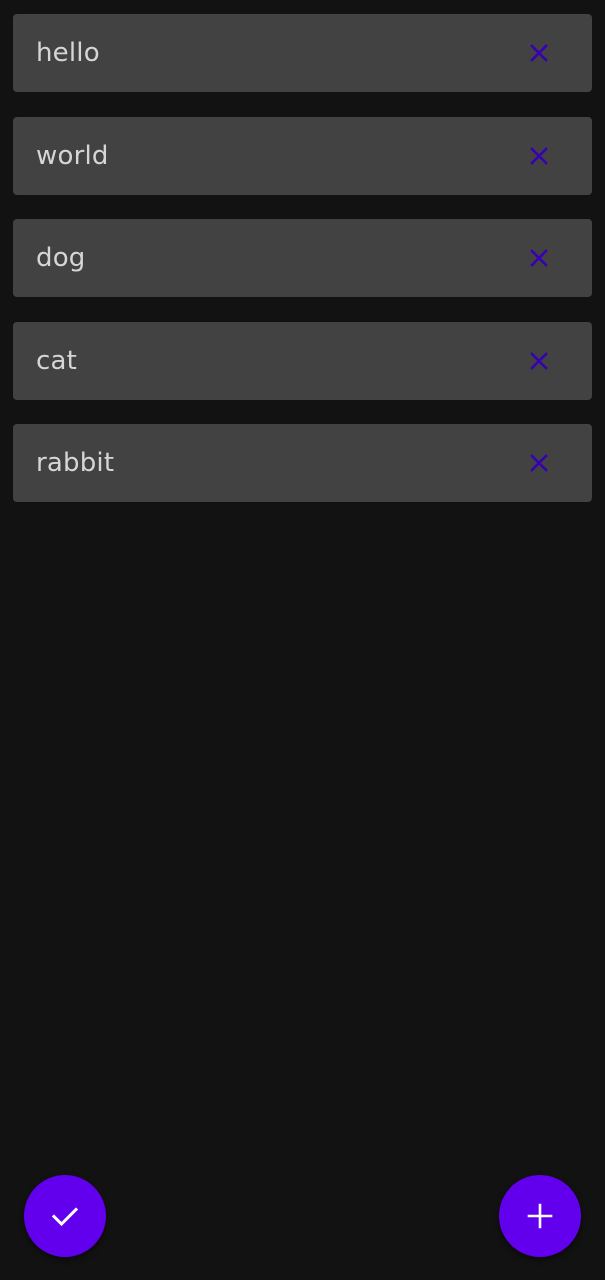  I want to click on check-icon, so click(65, 1217).